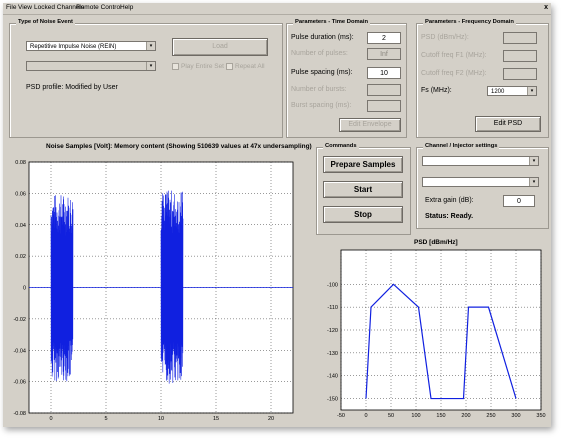  I want to click on menu-remote-control: Remote Control, so click(99, 7).